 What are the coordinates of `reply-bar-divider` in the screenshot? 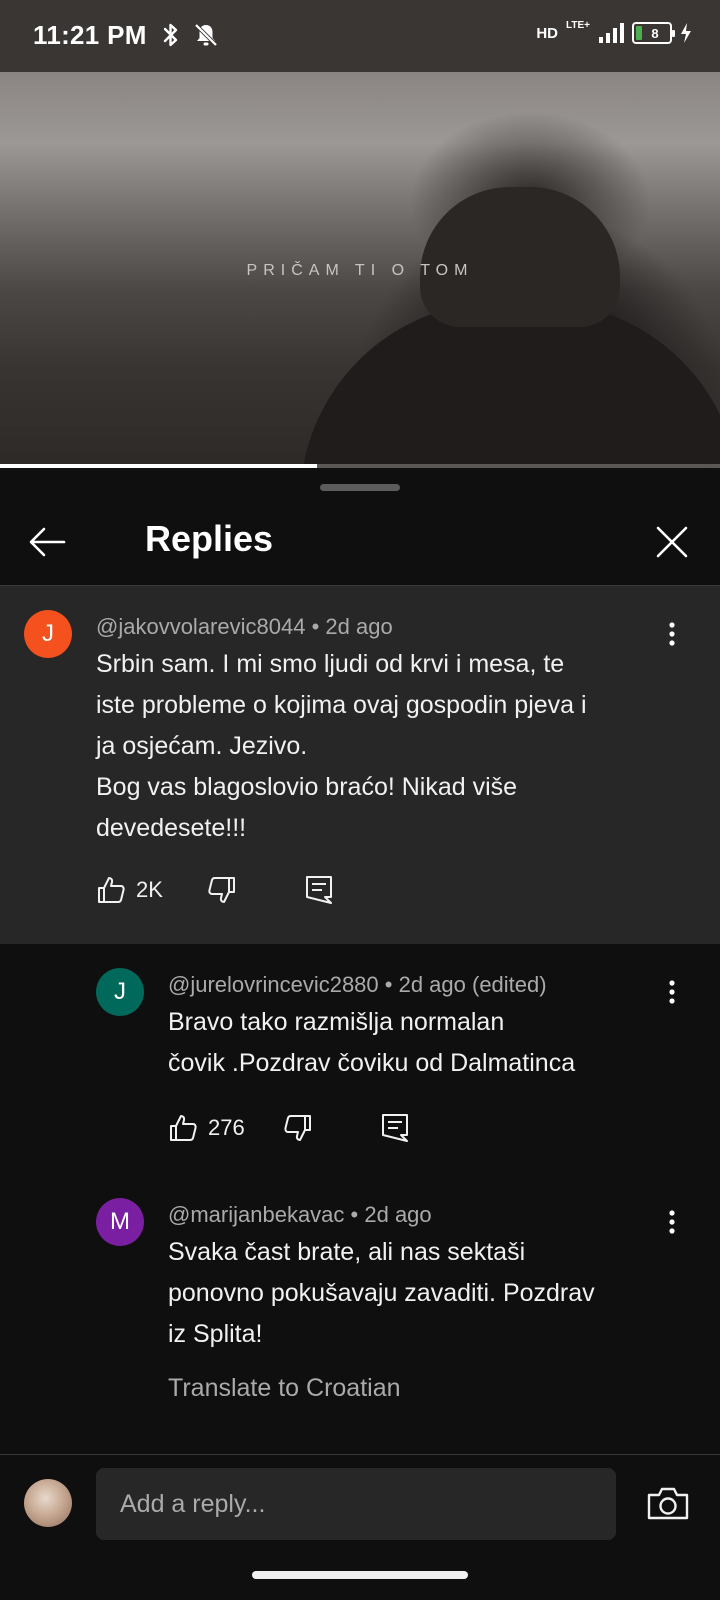 It's located at (360, 1454).